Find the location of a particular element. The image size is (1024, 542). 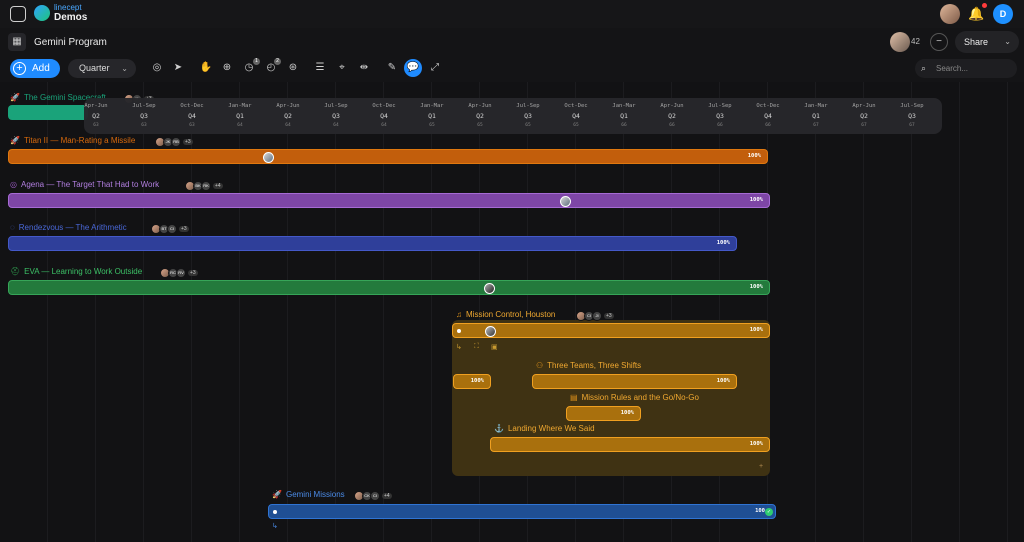

expand-icon: ⛶ is located at coordinates (476, 347).